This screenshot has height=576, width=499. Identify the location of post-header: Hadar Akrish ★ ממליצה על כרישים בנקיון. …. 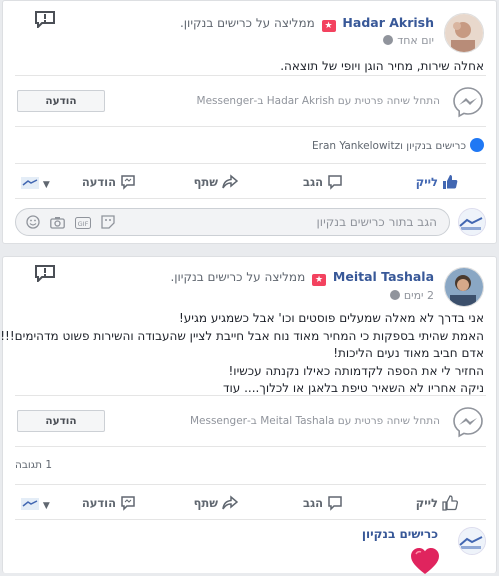
(249, 27).